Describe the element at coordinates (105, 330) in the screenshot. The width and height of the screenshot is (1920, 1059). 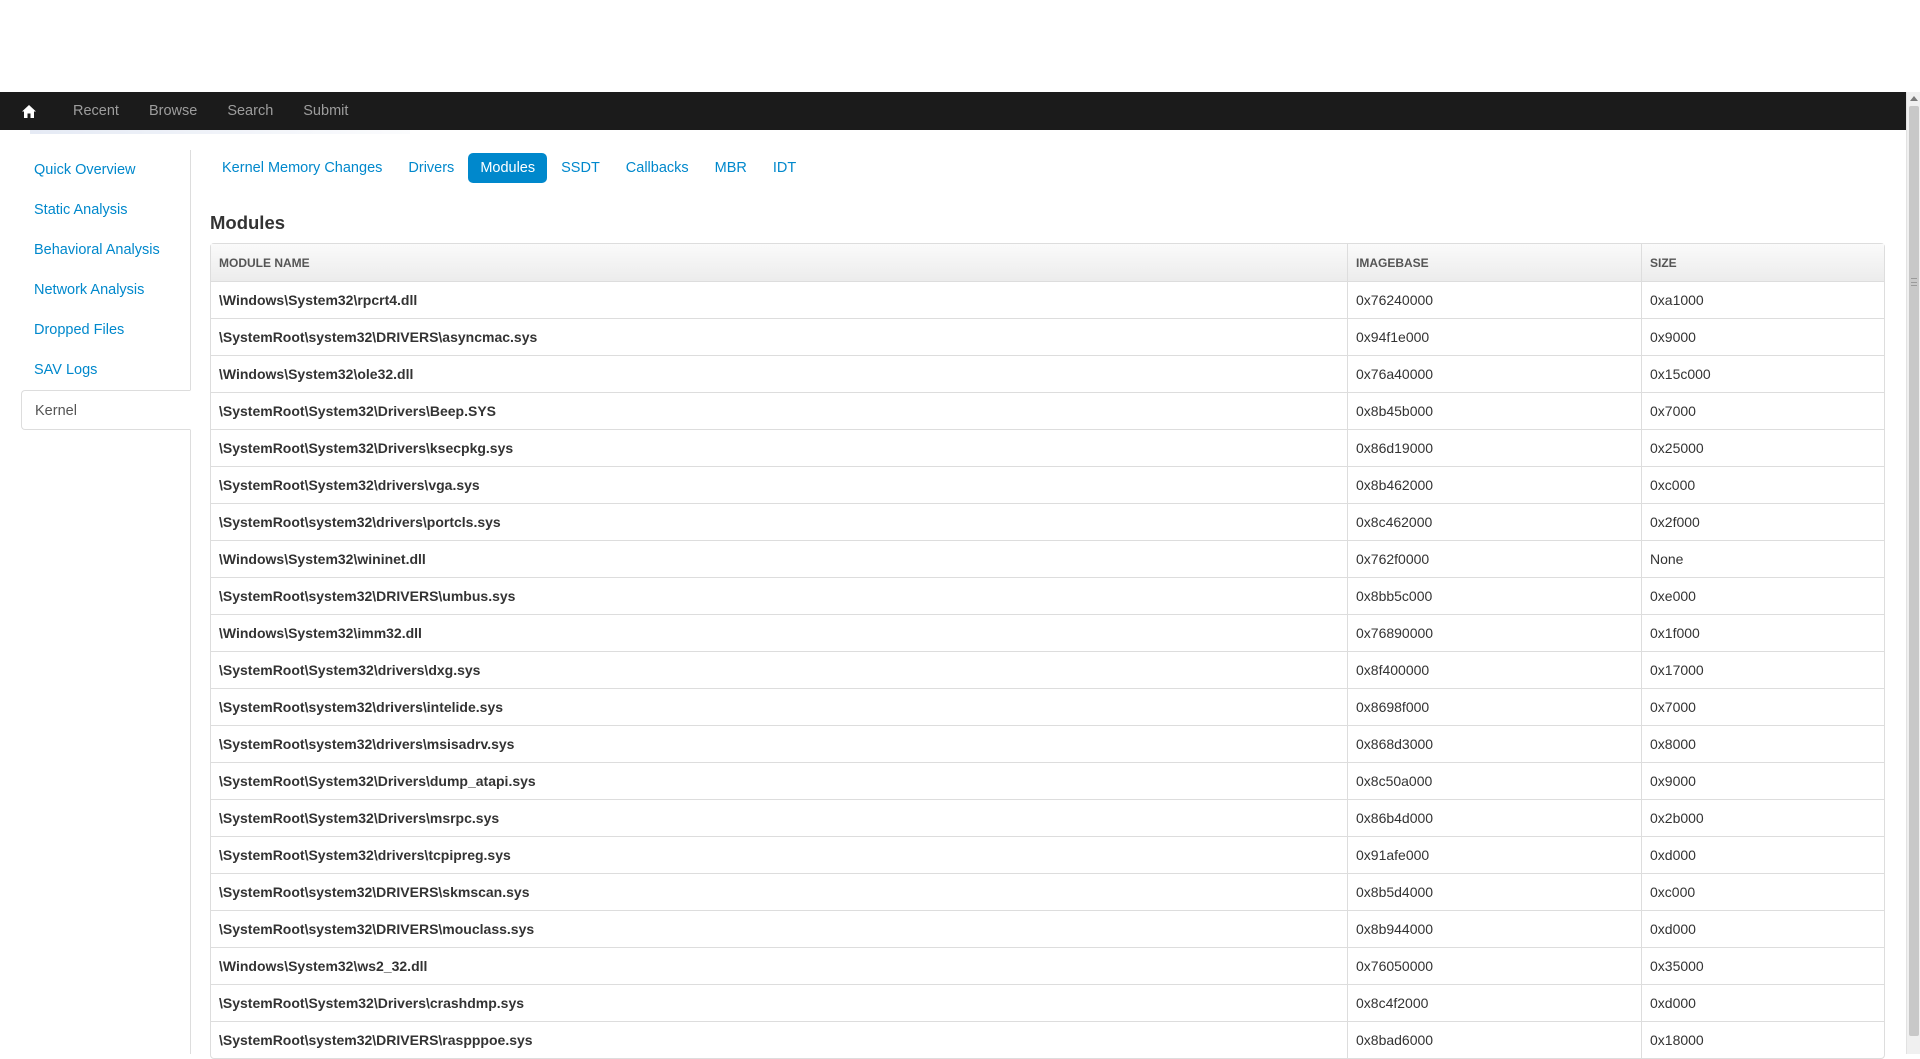
I see `sidebar-item-dropped-files: Dropped Files` at that location.